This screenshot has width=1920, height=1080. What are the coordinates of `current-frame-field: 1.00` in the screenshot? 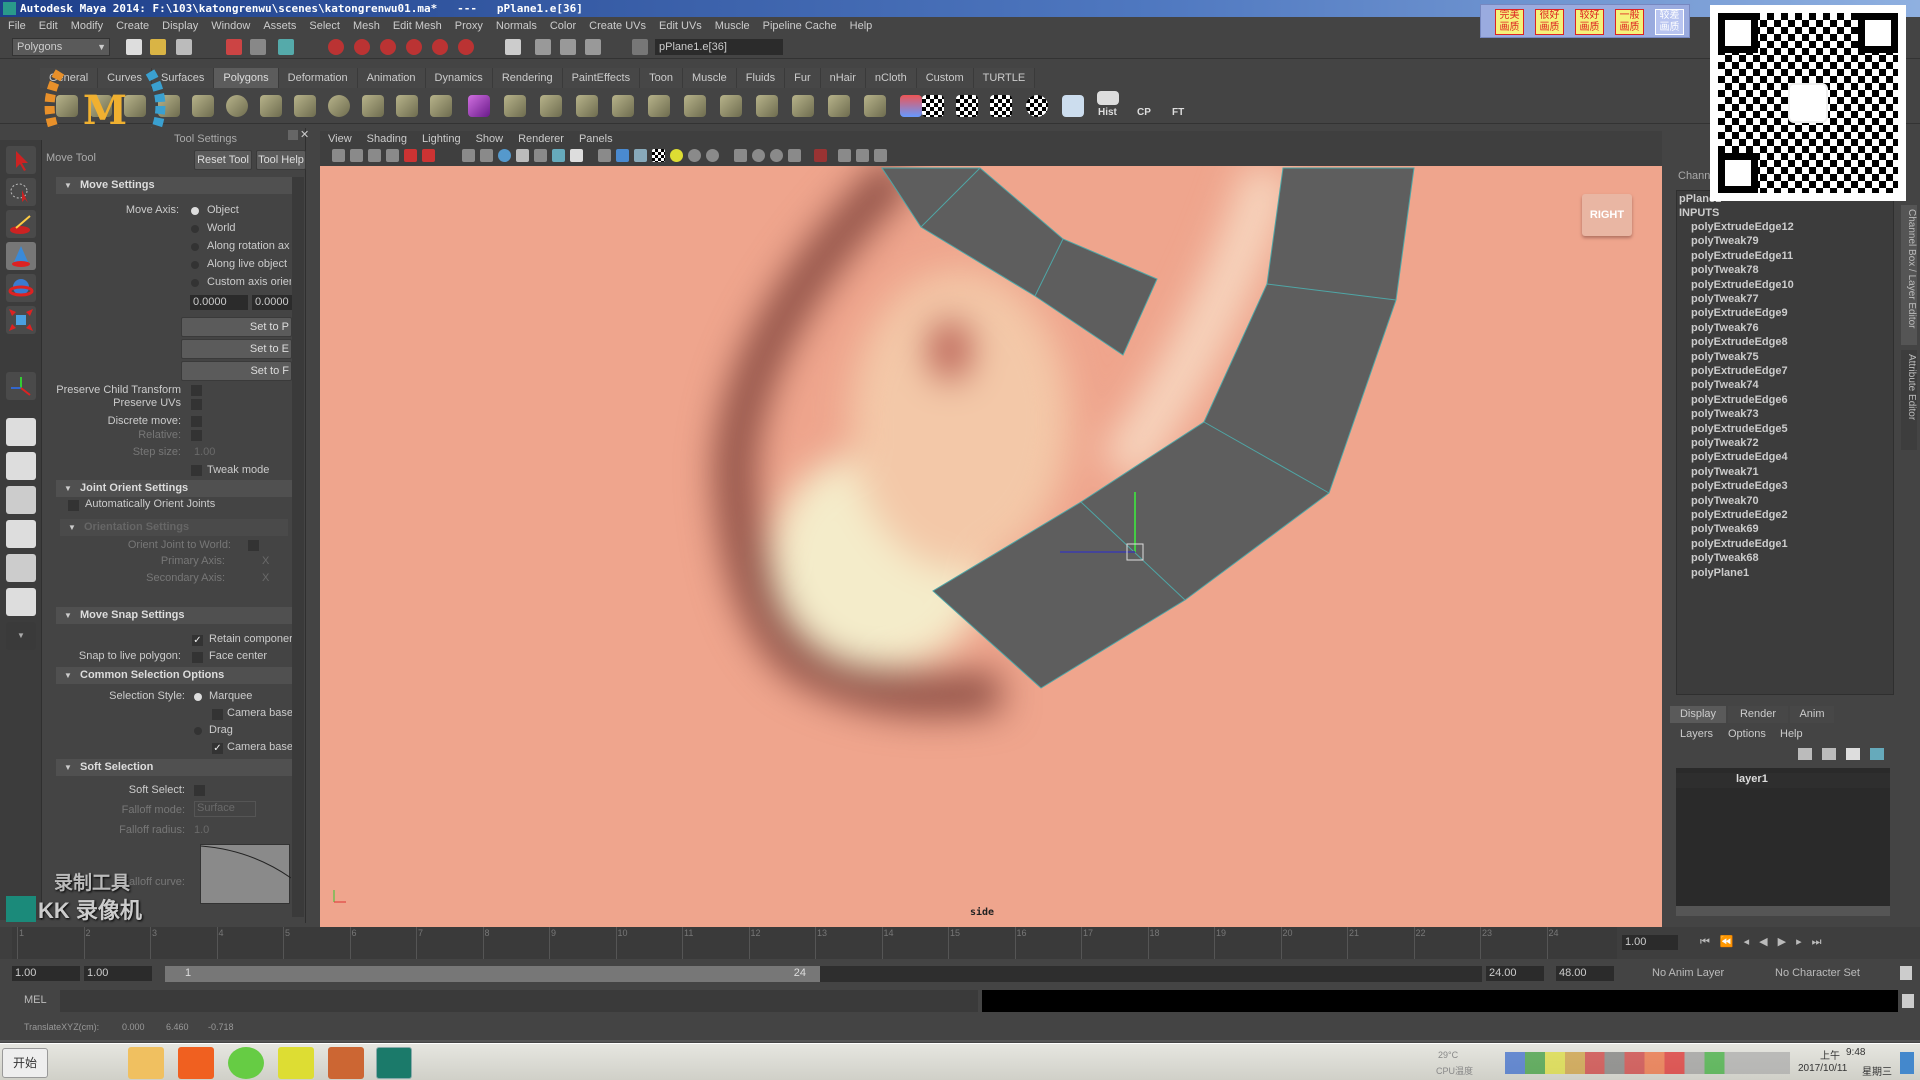 It's located at (1650, 942).